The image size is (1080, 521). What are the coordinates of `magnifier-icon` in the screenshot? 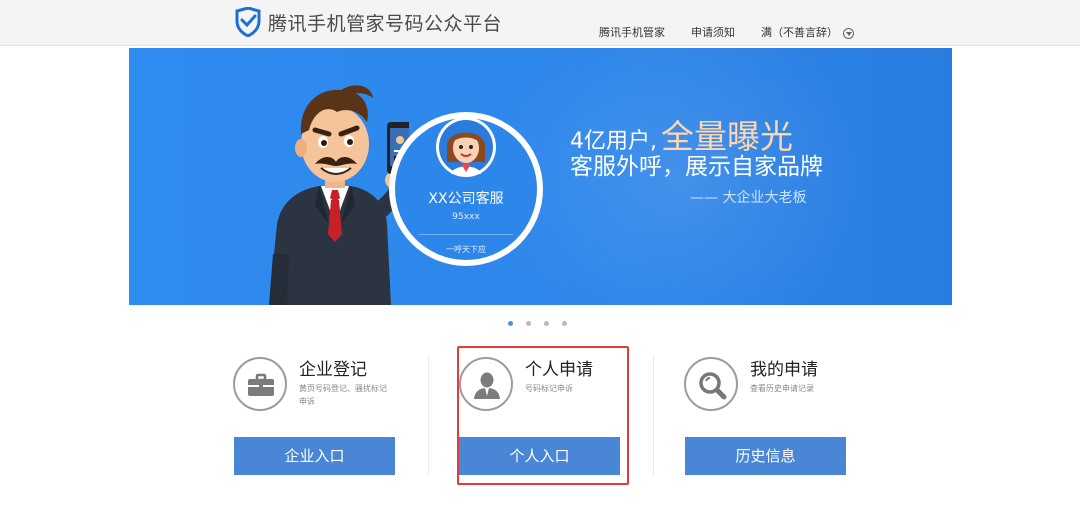 It's located at (713, 386).